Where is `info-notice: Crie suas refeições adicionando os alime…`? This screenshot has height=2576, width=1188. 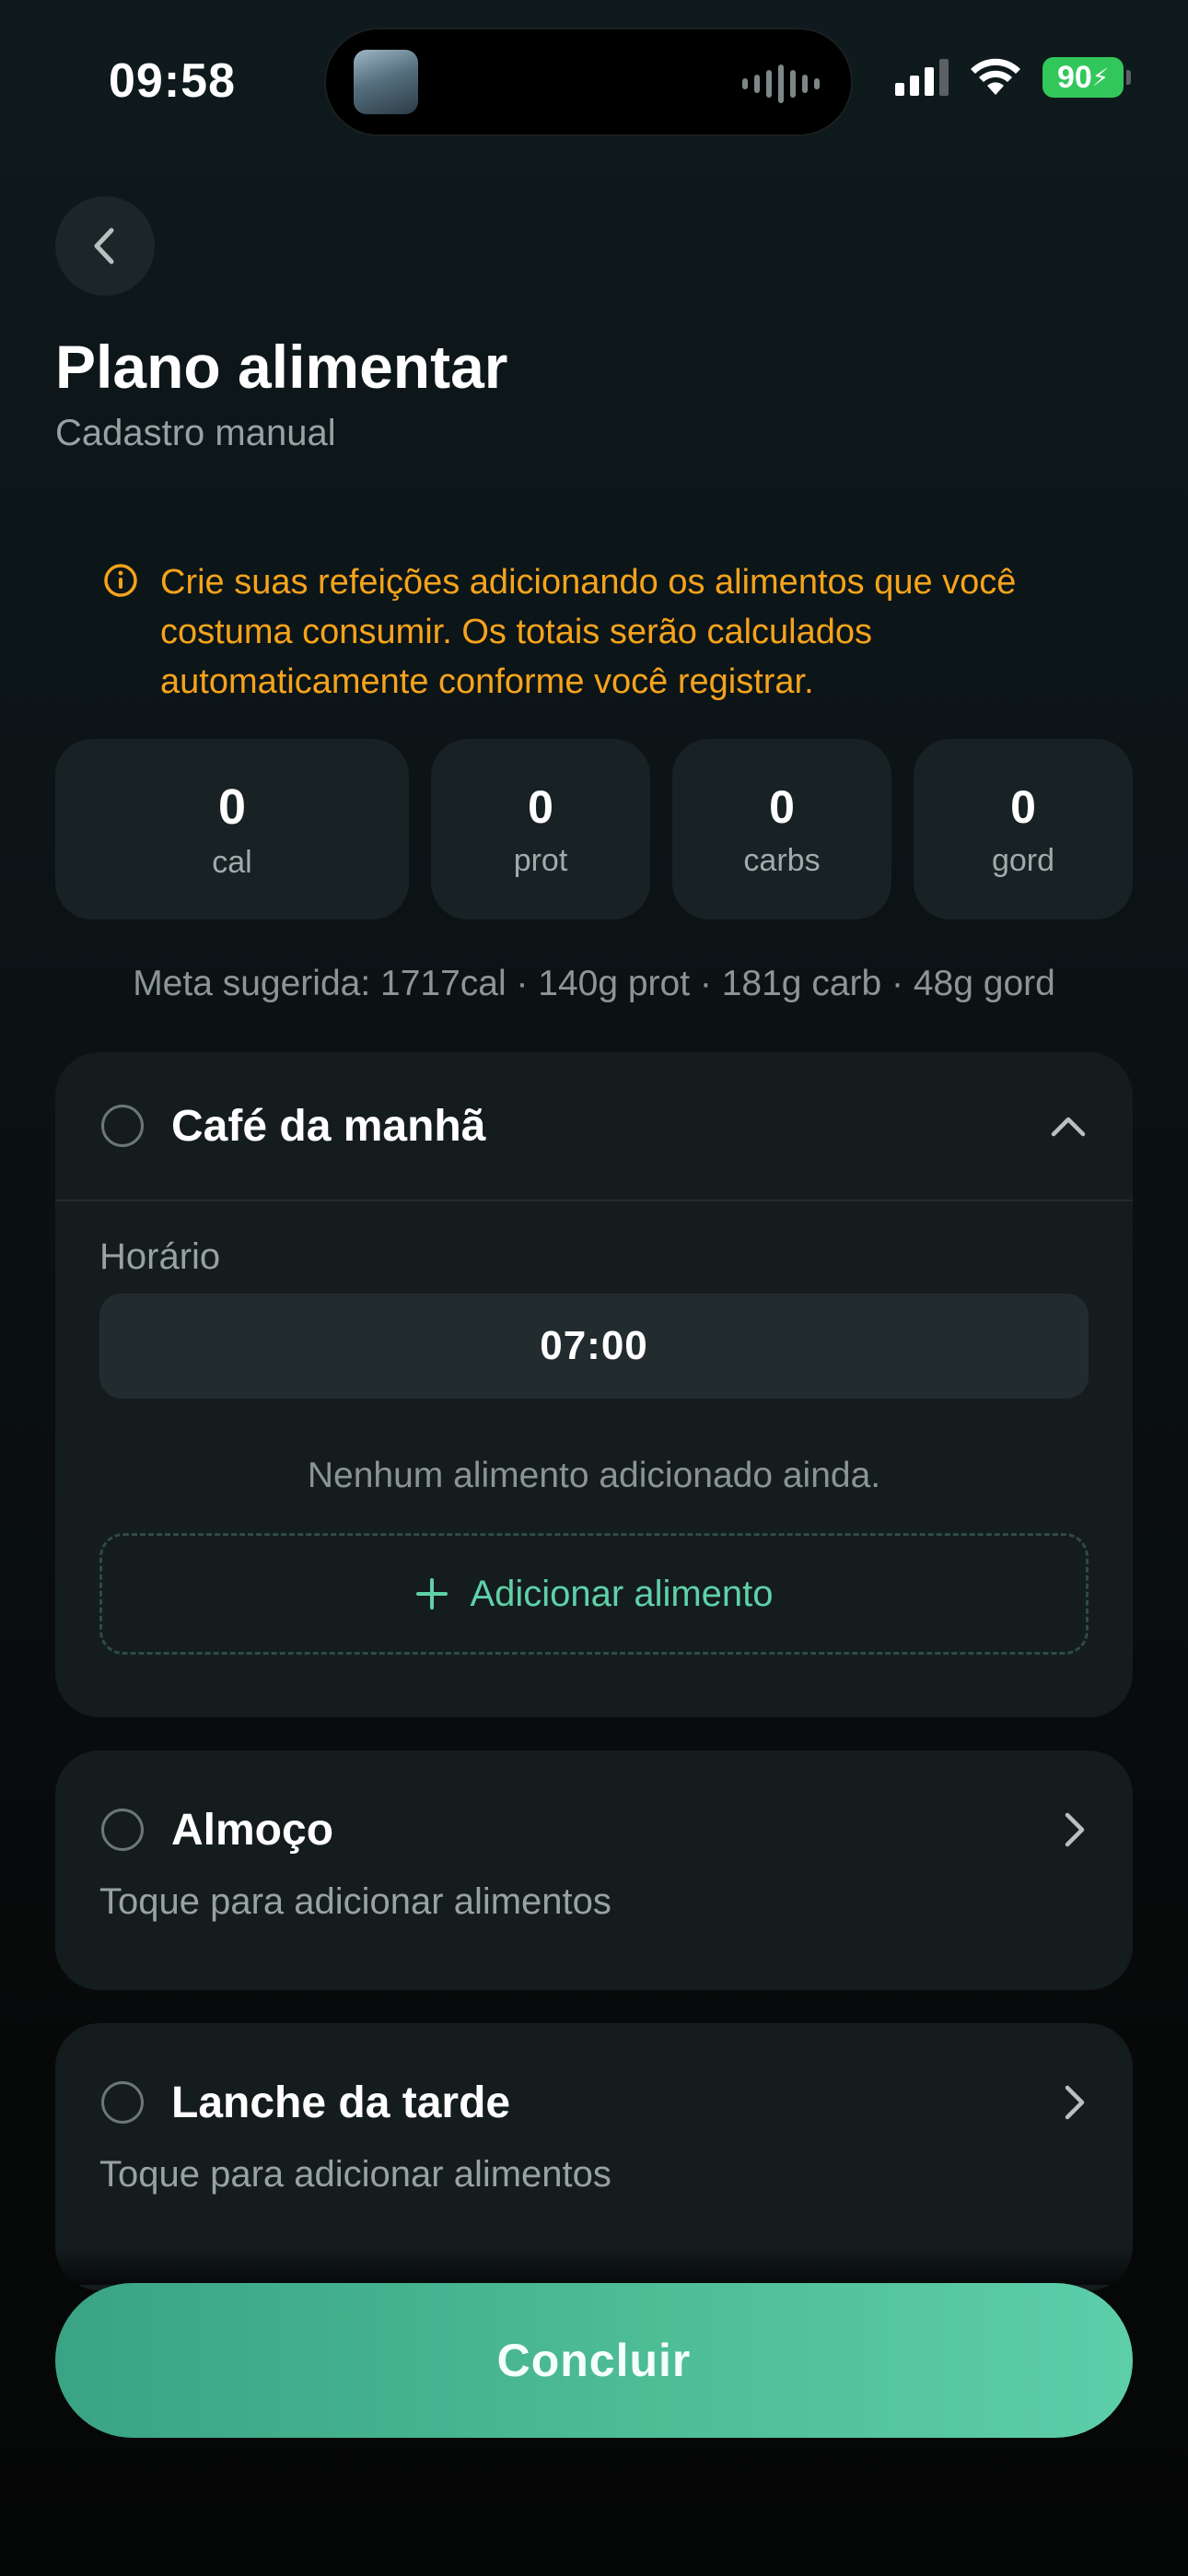
info-notice: Crie suas refeições adicionando os alime… is located at coordinates (591, 632).